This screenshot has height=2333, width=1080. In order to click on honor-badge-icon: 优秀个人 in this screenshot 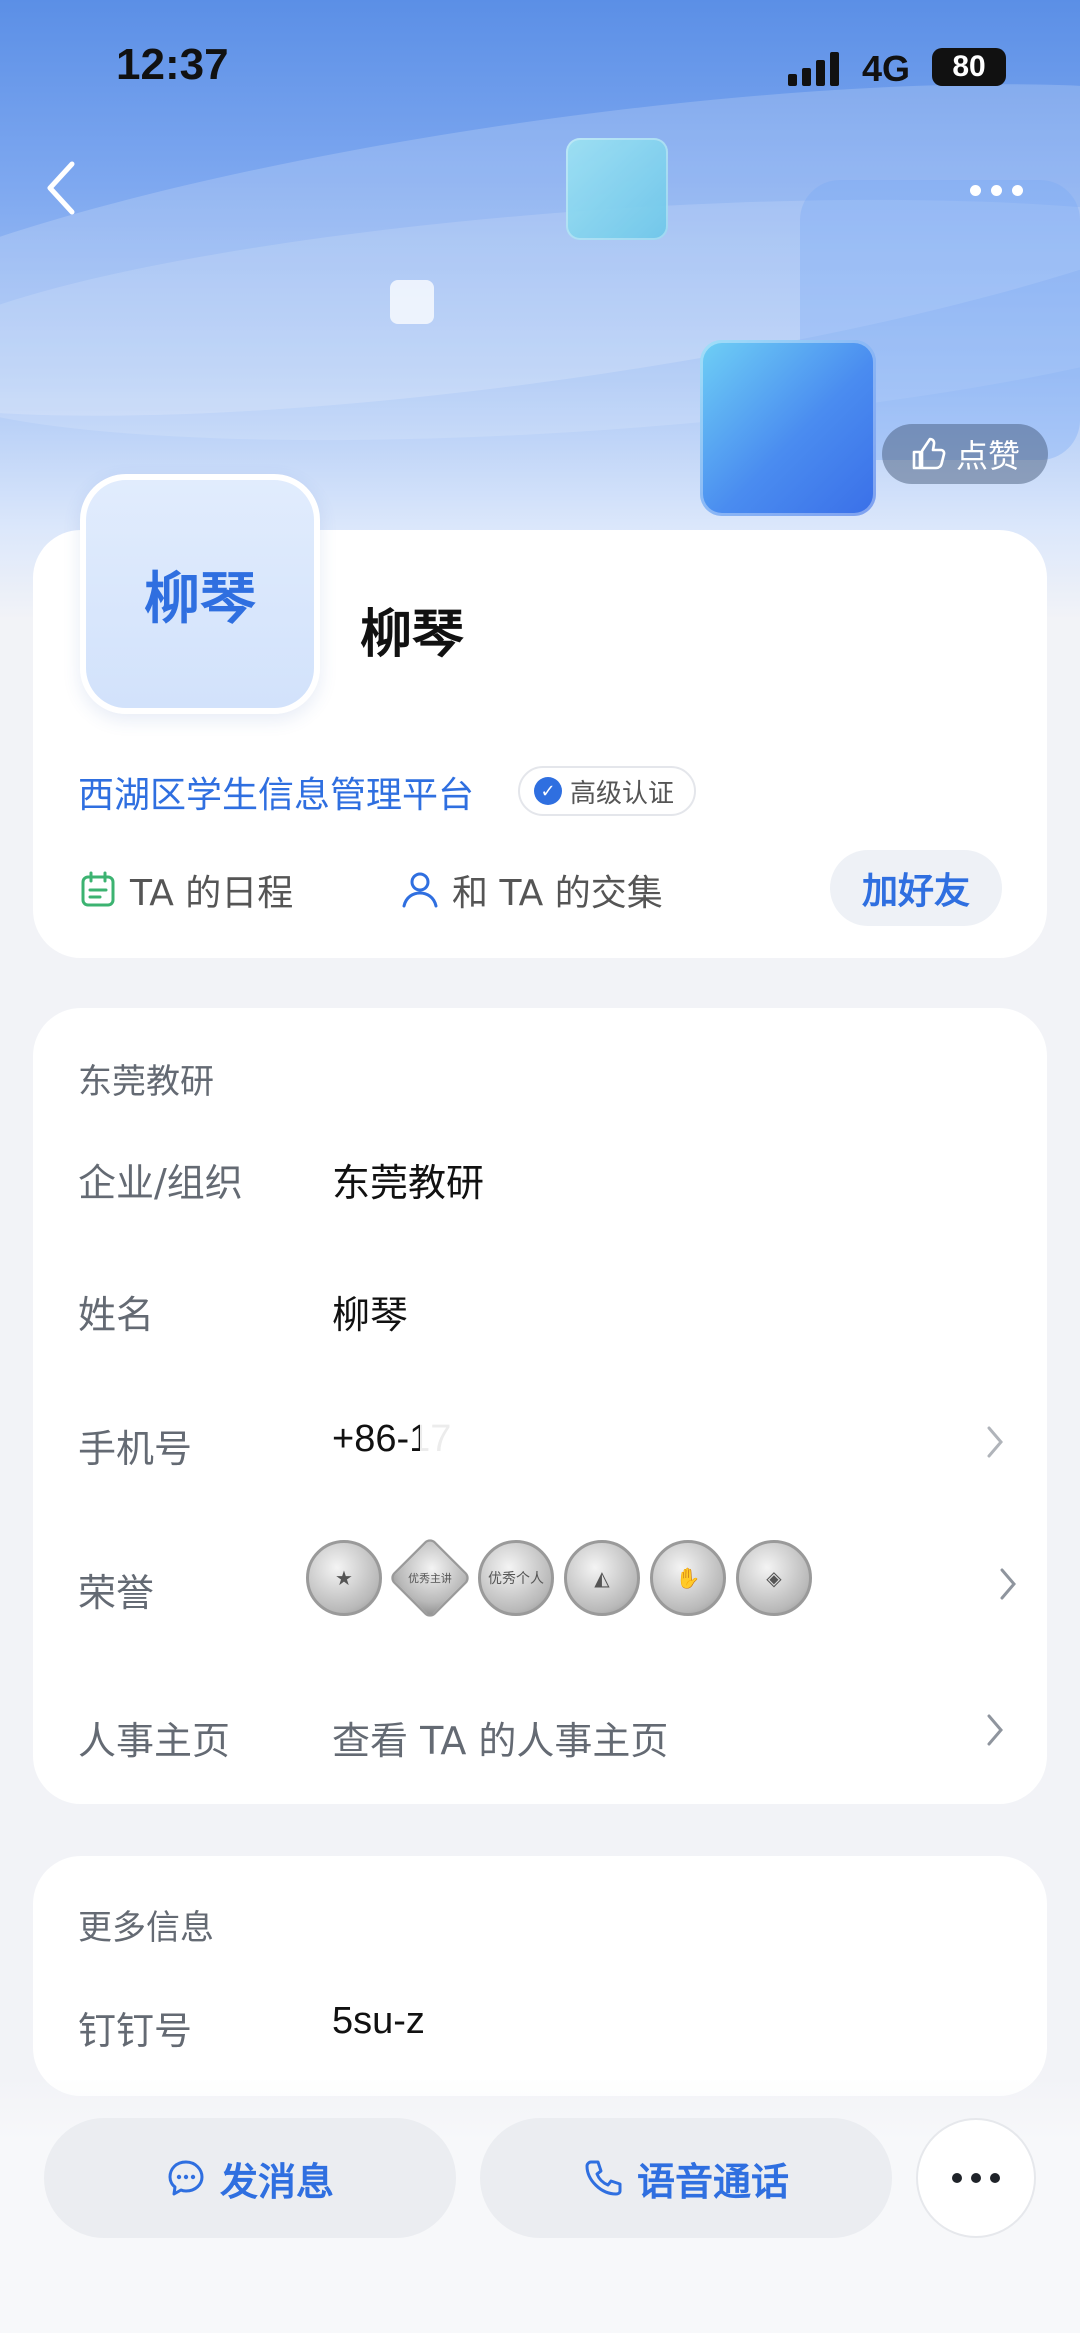, I will do `click(516, 1578)`.